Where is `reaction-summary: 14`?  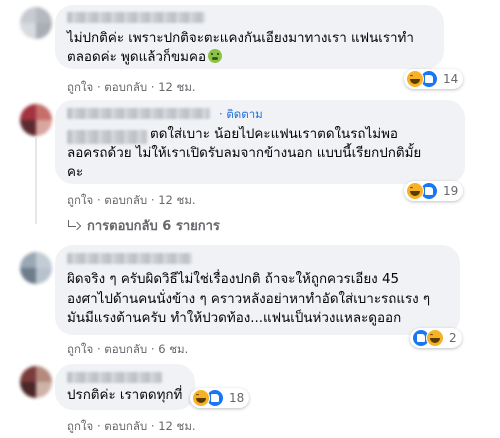
reaction-summary: 14 is located at coordinates (434, 79).